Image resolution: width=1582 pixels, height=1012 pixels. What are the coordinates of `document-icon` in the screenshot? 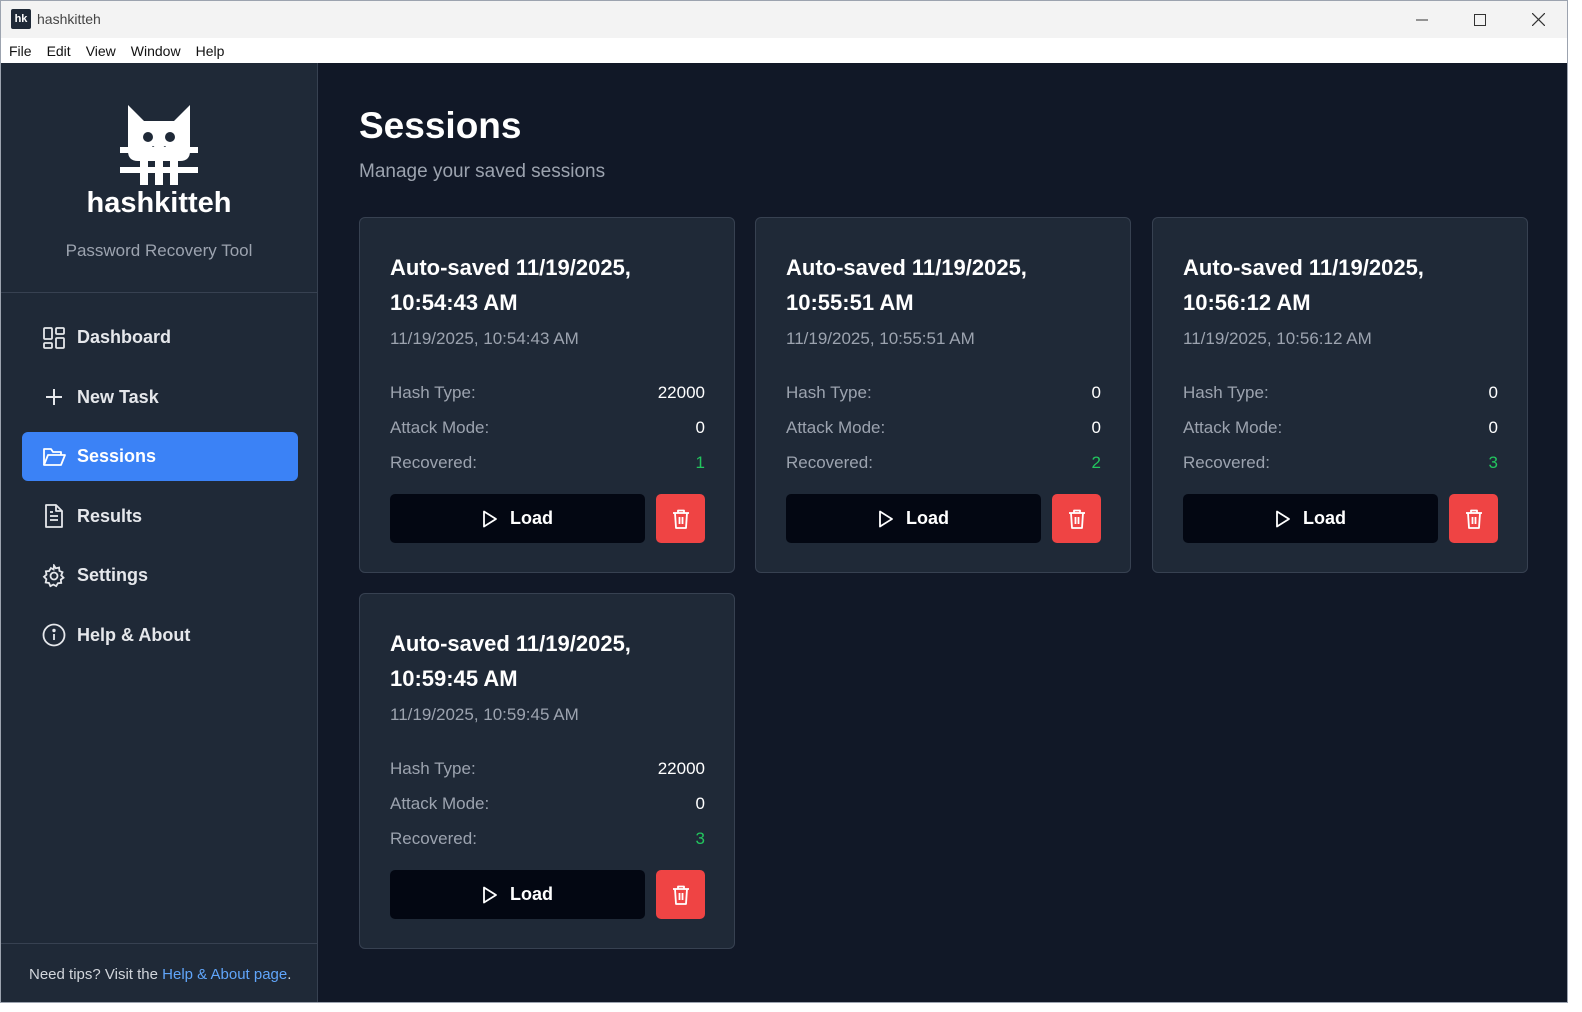 It's located at (54, 516).